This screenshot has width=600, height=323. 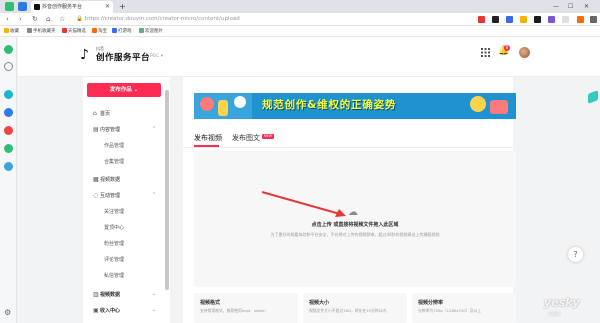 I want to click on douyin-tab-icon, so click(x=37, y=7).